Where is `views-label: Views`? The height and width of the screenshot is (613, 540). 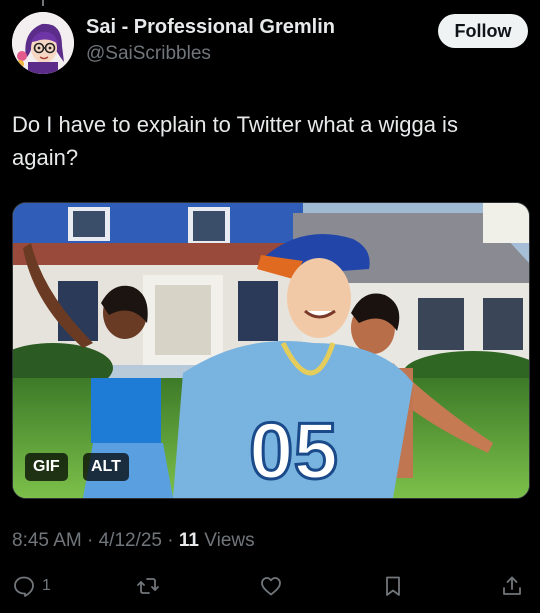
views-label: Views is located at coordinates (229, 540).